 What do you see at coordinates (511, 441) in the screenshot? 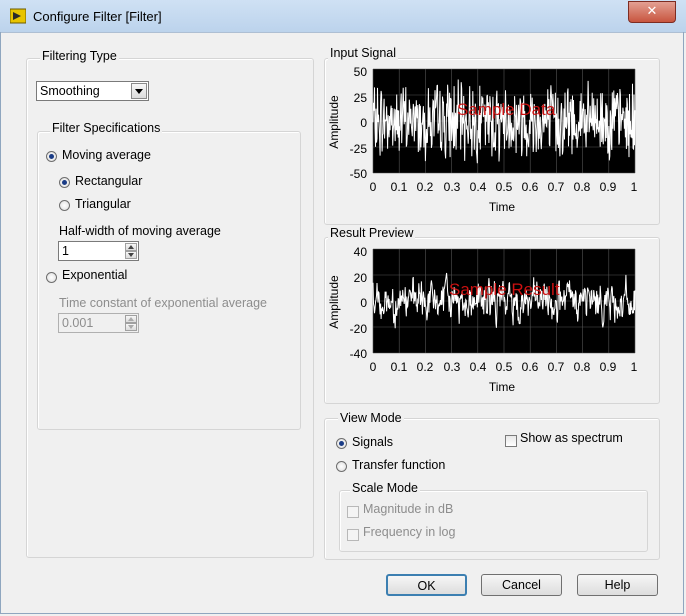
I see `show-spectrum-checkbox` at bounding box center [511, 441].